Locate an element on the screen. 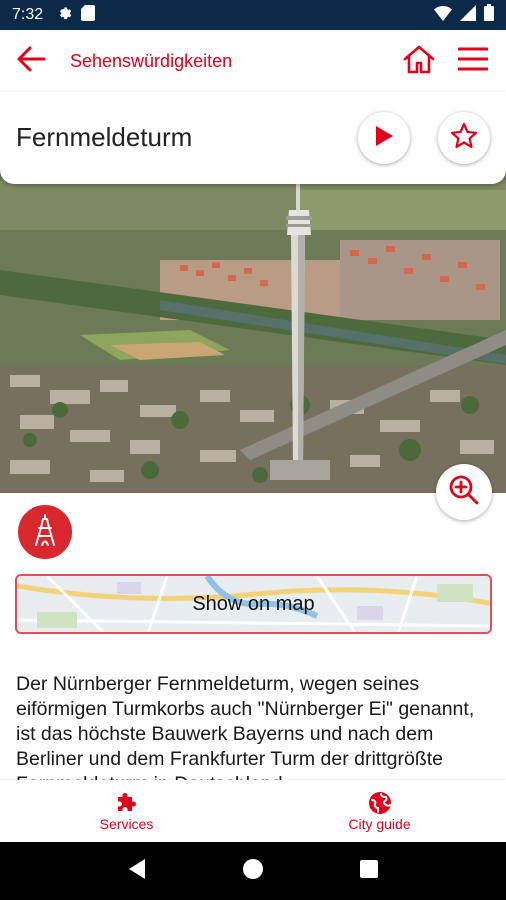  status-time: 7:32 is located at coordinates (28, 14).